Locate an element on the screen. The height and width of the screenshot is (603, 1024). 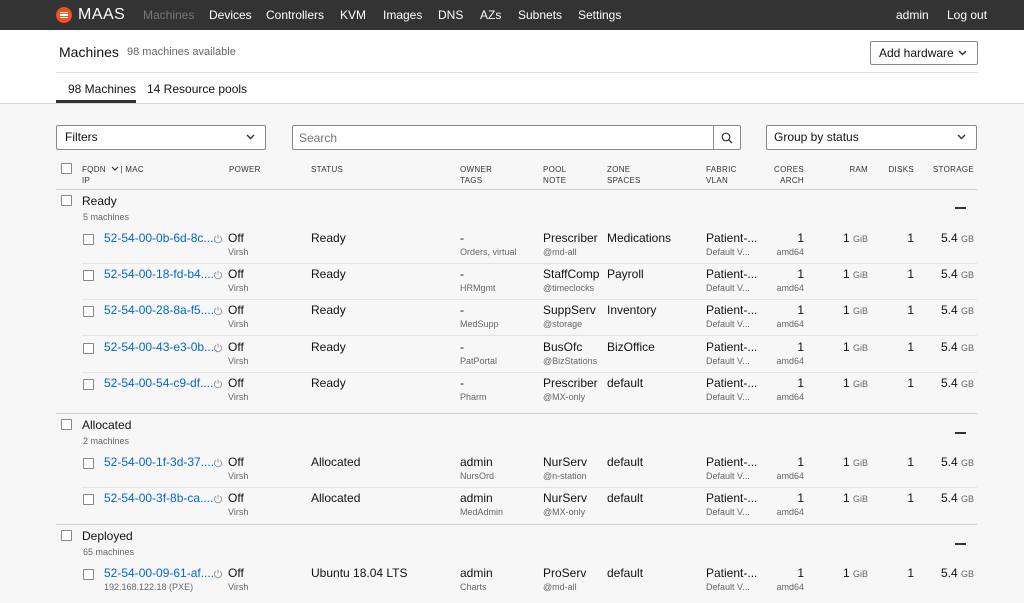
machine-disks: 1 is located at coordinates (910, 238).